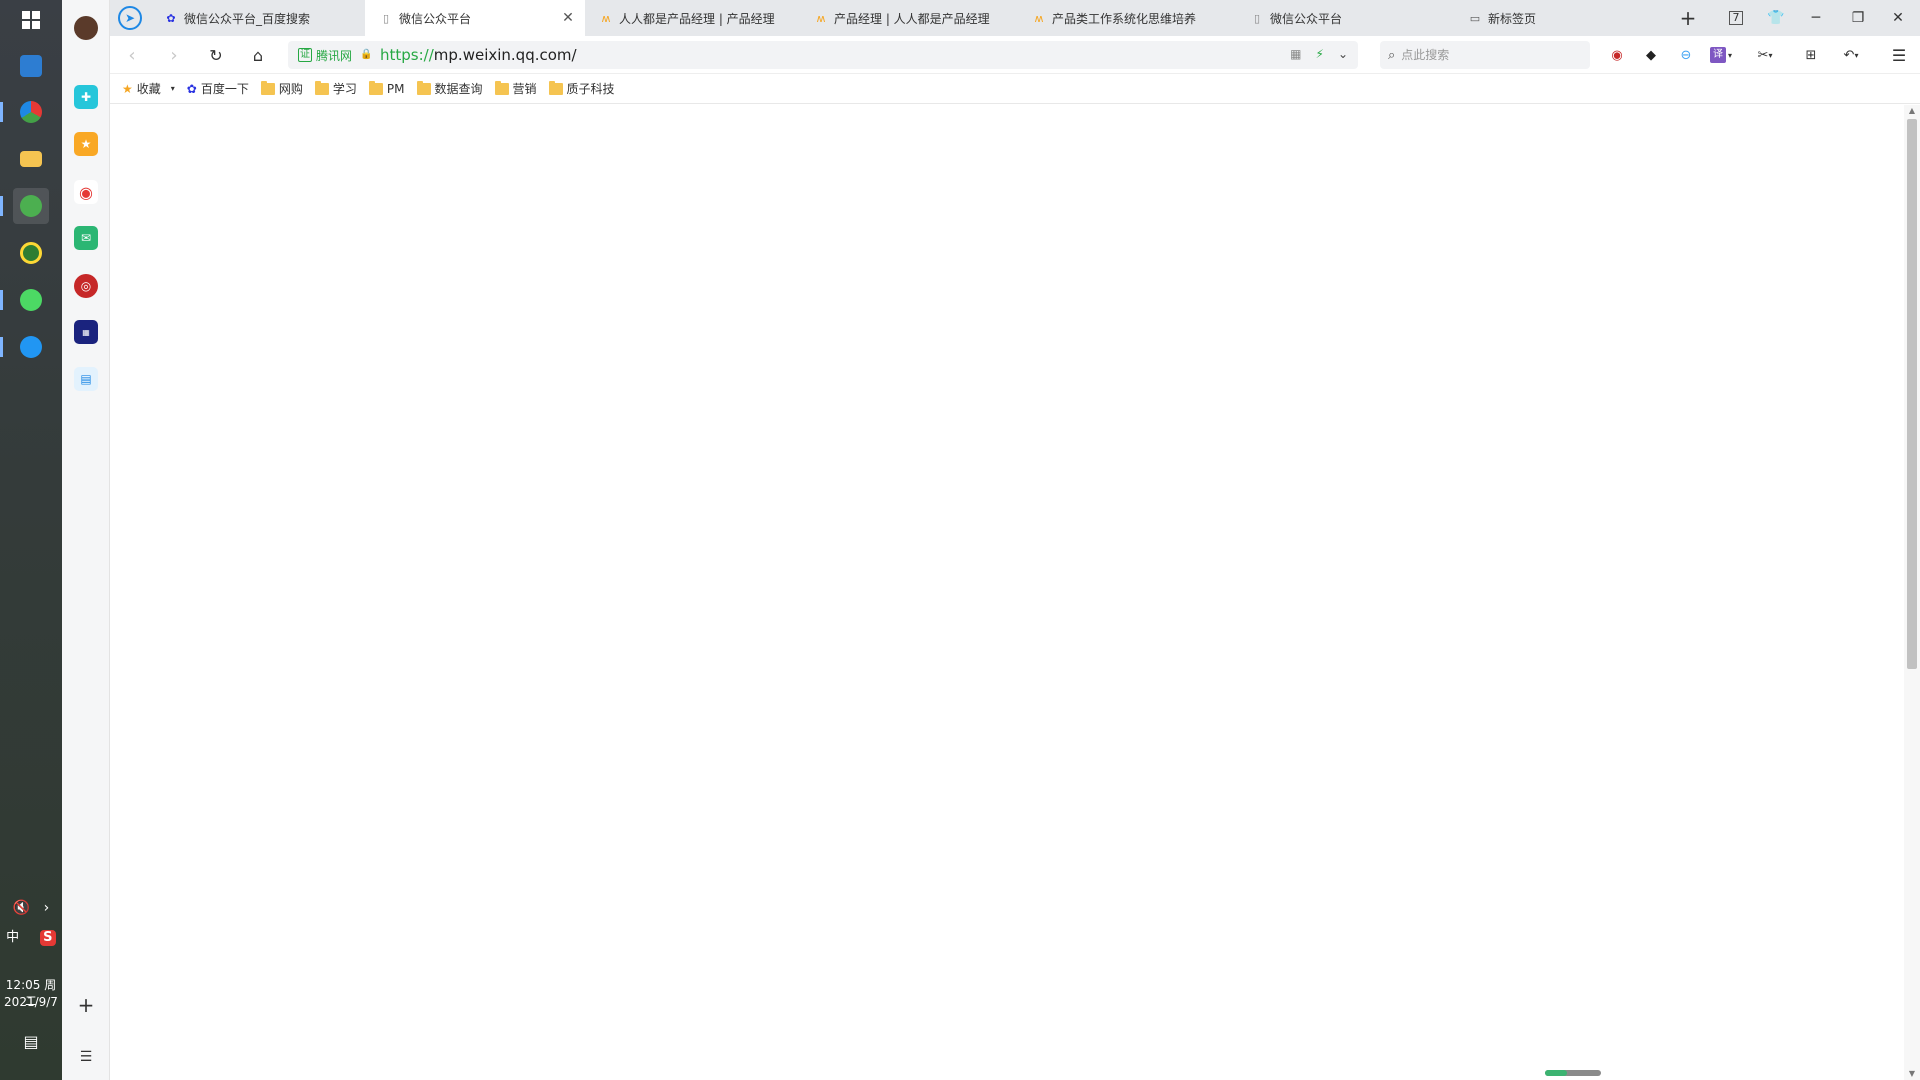 The image size is (1920, 1080). What do you see at coordinates (86, 192) in the screenshot?
I see `weibo-icon: ◉` at bounding box center [86, 192].